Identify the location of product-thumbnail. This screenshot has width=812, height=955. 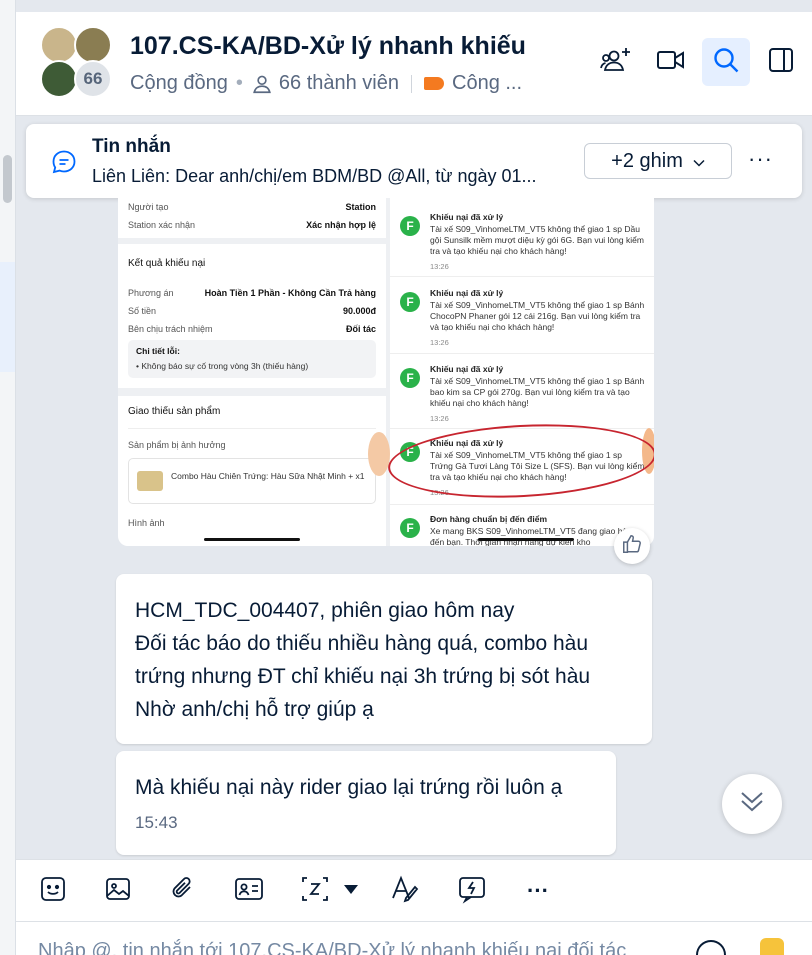
(150, 481).